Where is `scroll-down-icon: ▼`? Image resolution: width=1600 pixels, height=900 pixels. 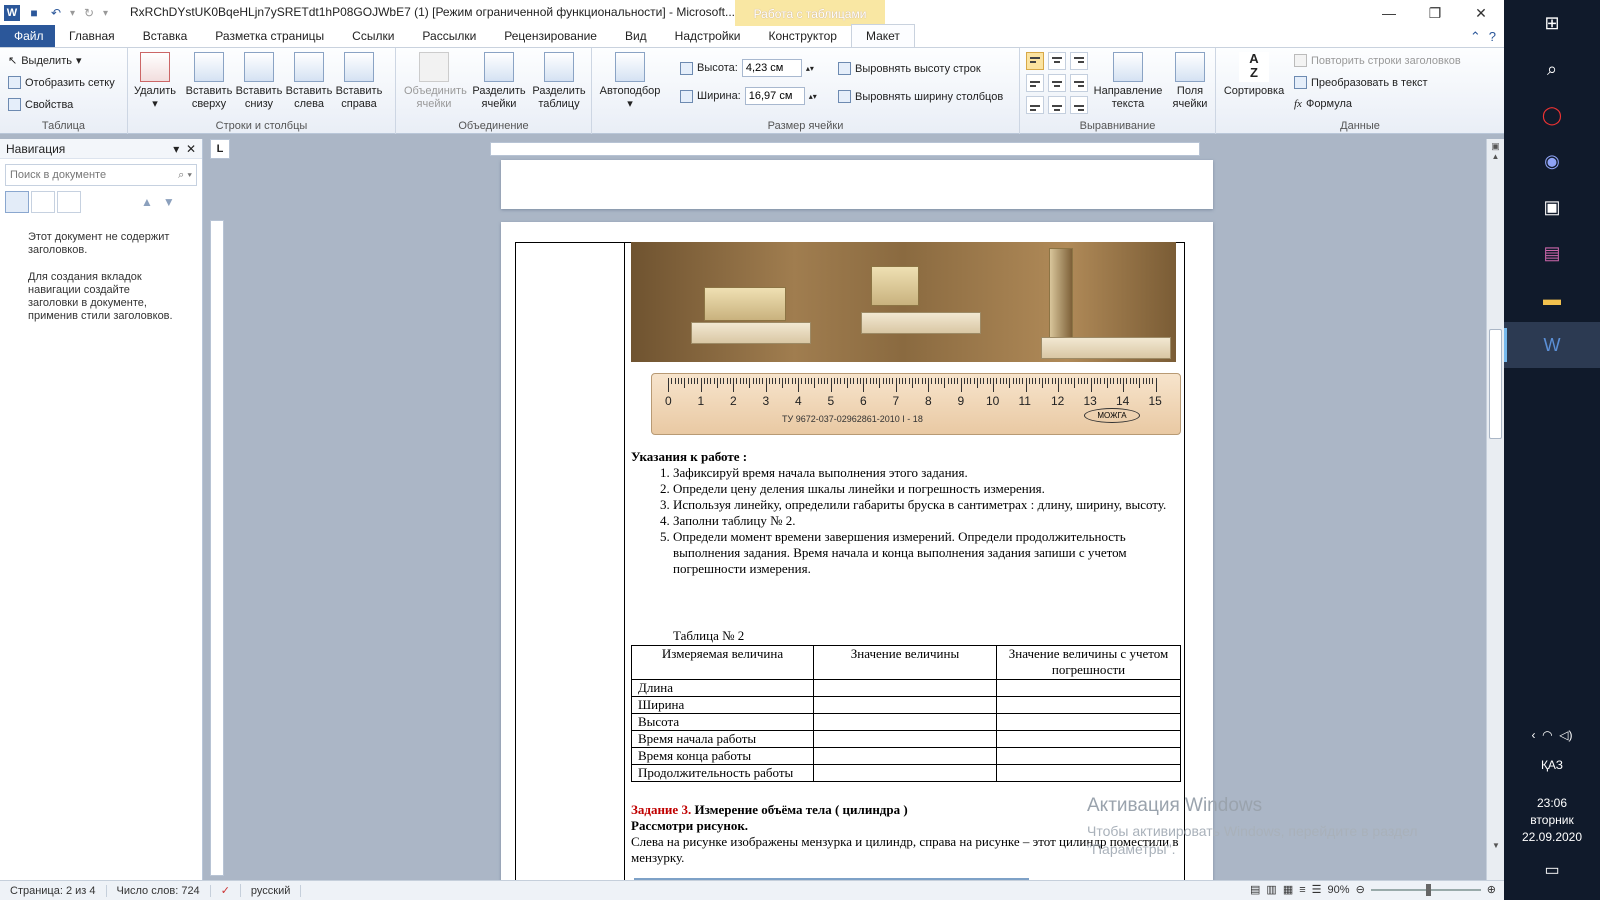 scroll-down-icon: ▼ is located at coordinates (1496, 845).